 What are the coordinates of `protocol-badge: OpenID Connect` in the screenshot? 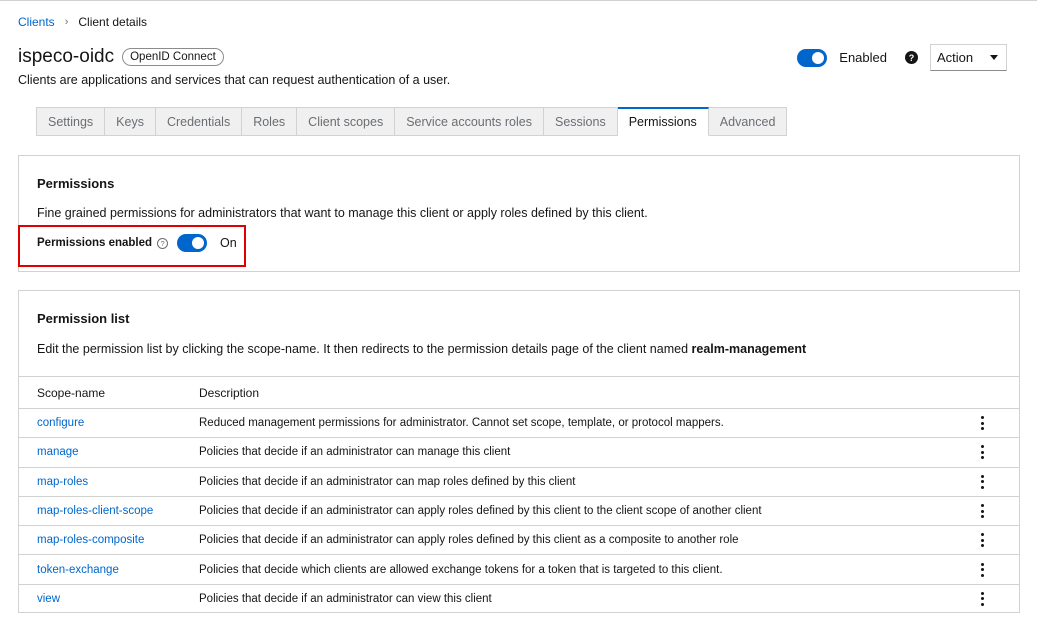 It's located at (173, 57).